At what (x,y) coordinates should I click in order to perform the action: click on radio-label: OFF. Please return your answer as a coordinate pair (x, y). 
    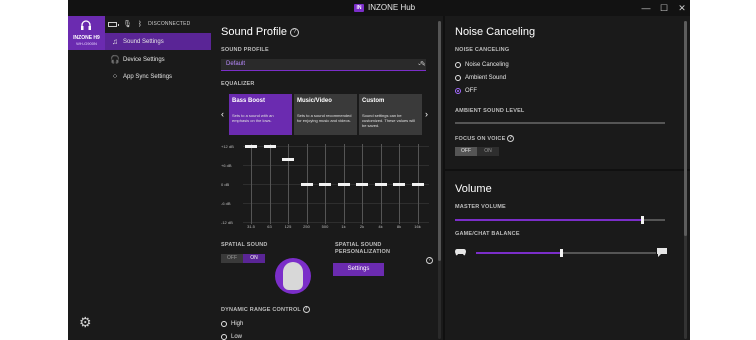
    Looking at the image, I should click on (471, 91).